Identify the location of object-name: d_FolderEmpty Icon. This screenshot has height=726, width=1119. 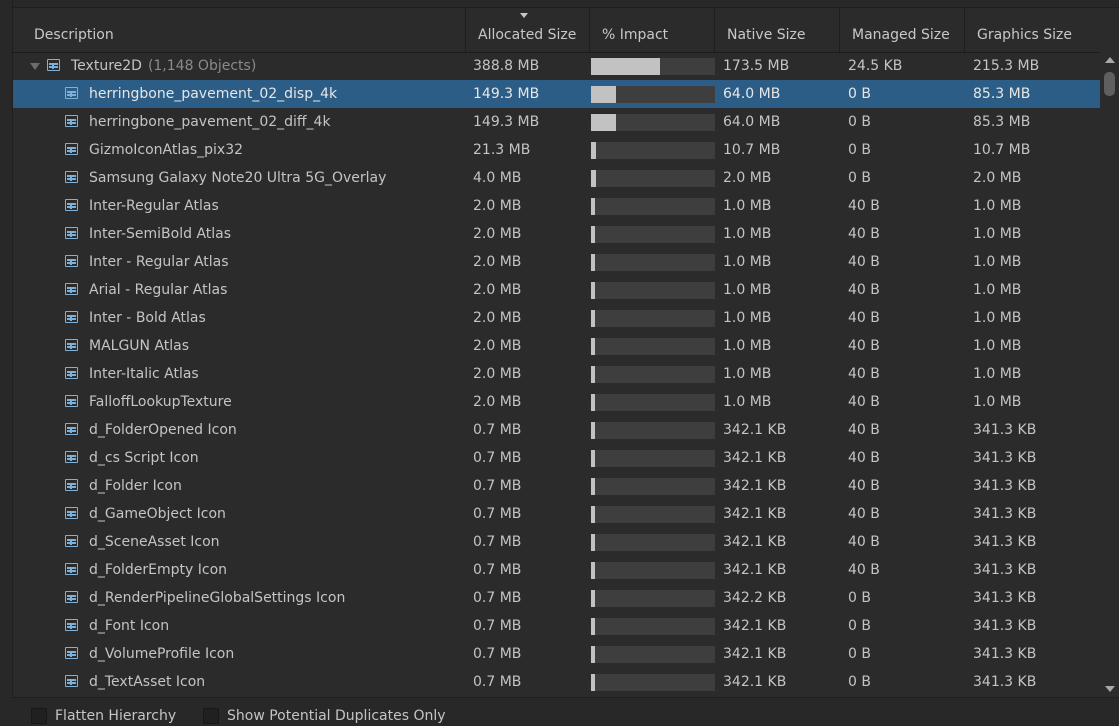
(158, 570).